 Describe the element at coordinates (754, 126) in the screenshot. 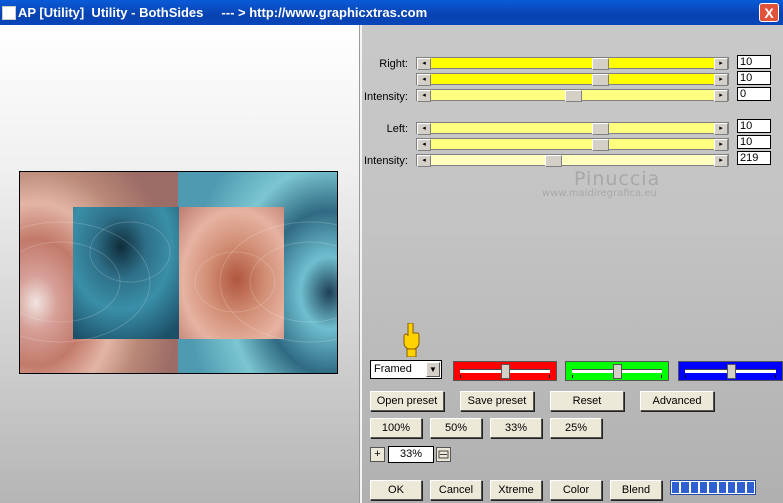

I see `left-slider-1-value: 10` at that location.